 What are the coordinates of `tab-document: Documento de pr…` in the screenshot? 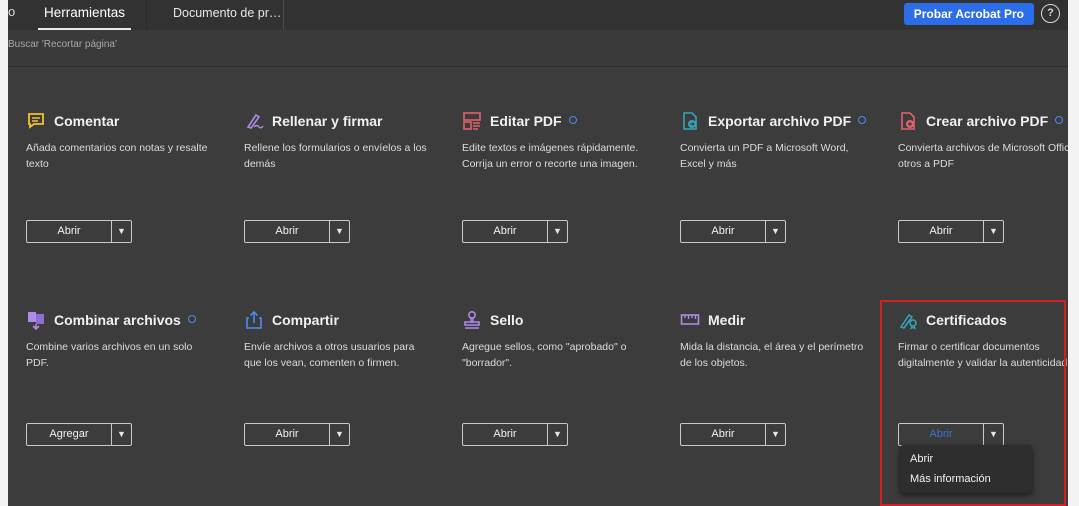 It's located at (215, 15).